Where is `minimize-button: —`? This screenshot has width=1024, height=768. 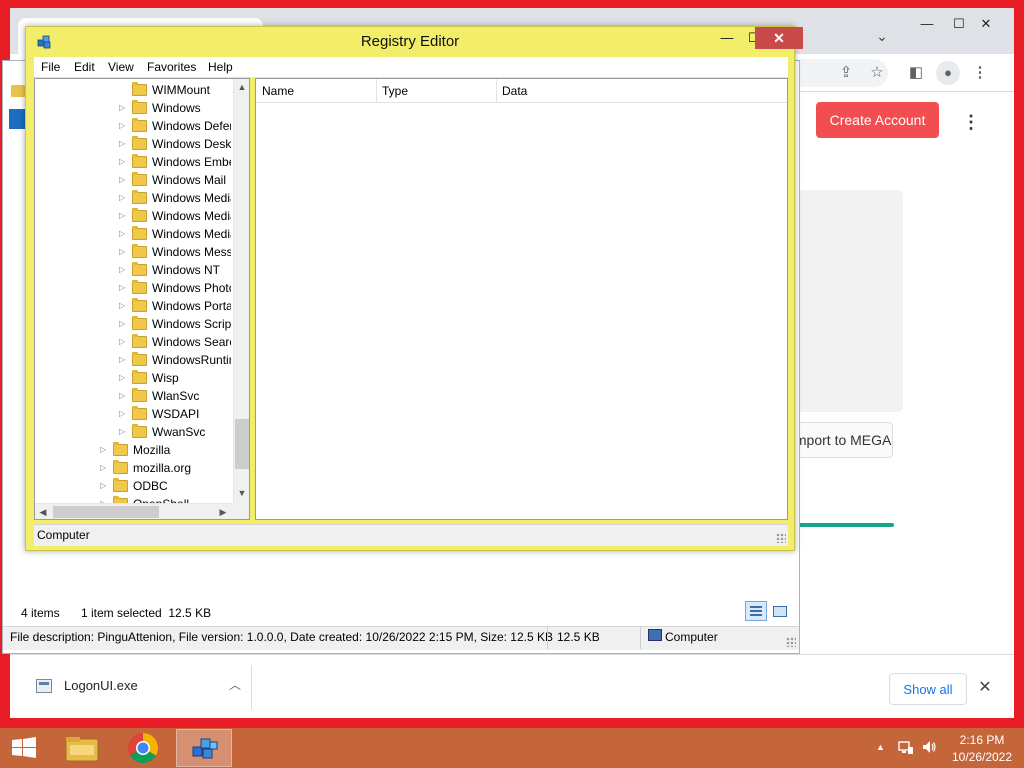
minimize-button: — is located at coordinates (727, 38).